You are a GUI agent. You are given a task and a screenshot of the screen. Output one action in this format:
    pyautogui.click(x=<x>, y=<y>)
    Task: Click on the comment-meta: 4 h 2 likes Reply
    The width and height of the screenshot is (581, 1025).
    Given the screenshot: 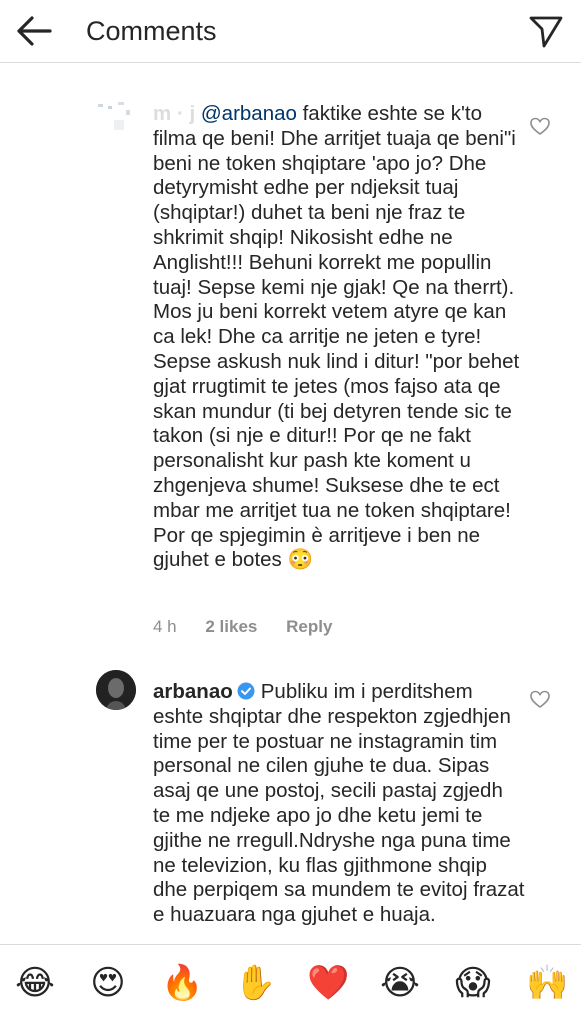 What is the action you would take?
    pyautogui.click(x=254, y=627)
    